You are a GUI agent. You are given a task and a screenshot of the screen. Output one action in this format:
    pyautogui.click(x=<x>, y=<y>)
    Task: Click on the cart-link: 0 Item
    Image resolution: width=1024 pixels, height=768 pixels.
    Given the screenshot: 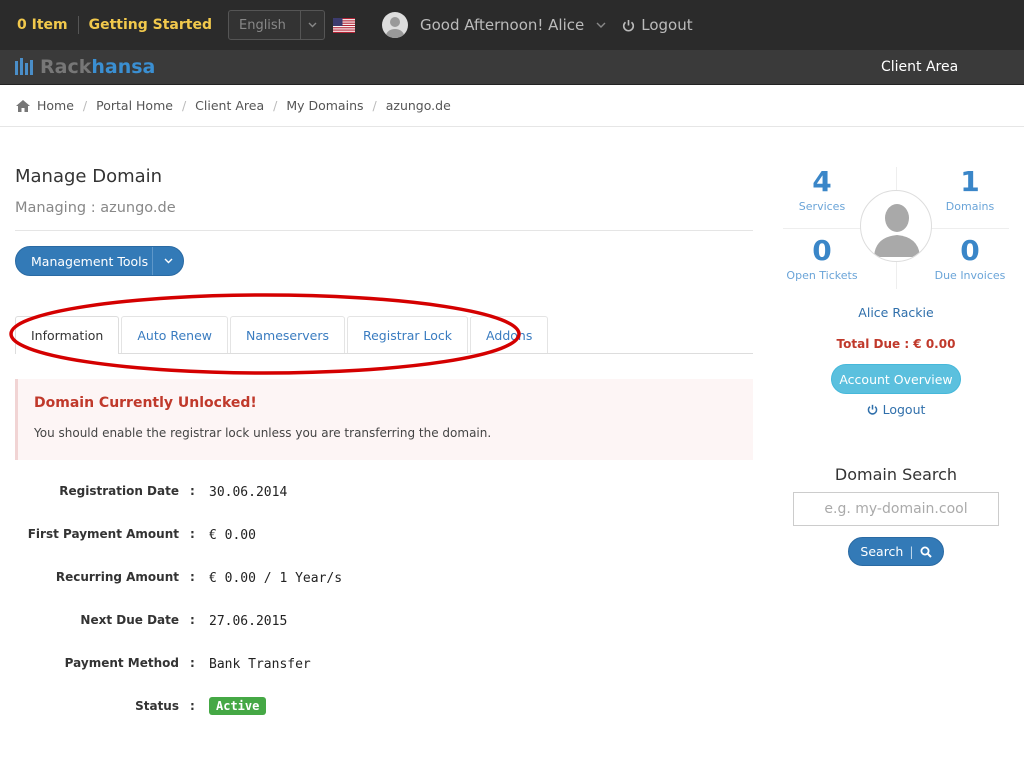 What is the action you would take?
    pyautogui.click(x=42, y=25)
    